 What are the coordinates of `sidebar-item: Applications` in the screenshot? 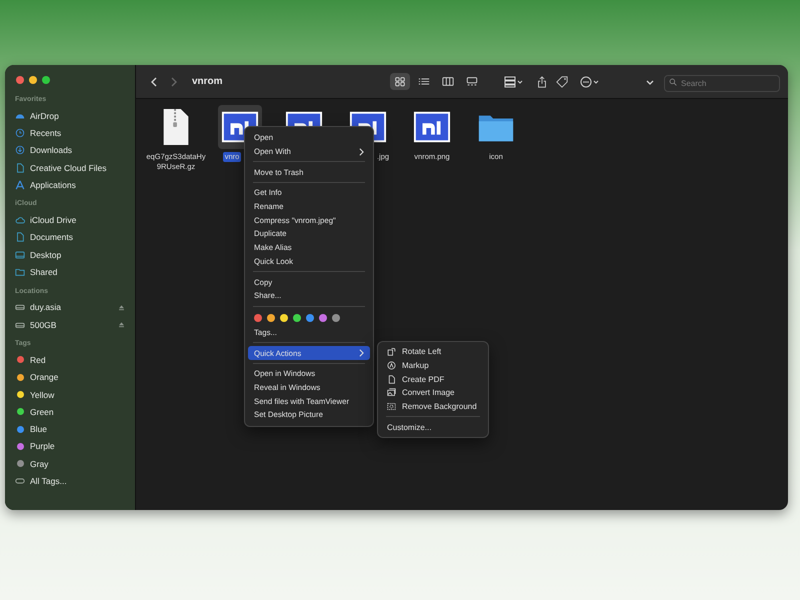 It's located at (70, 185).